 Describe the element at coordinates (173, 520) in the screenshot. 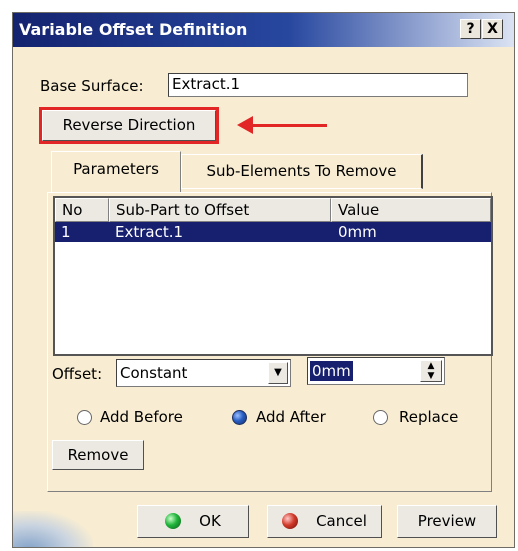

I see `ok-icon` at that location.